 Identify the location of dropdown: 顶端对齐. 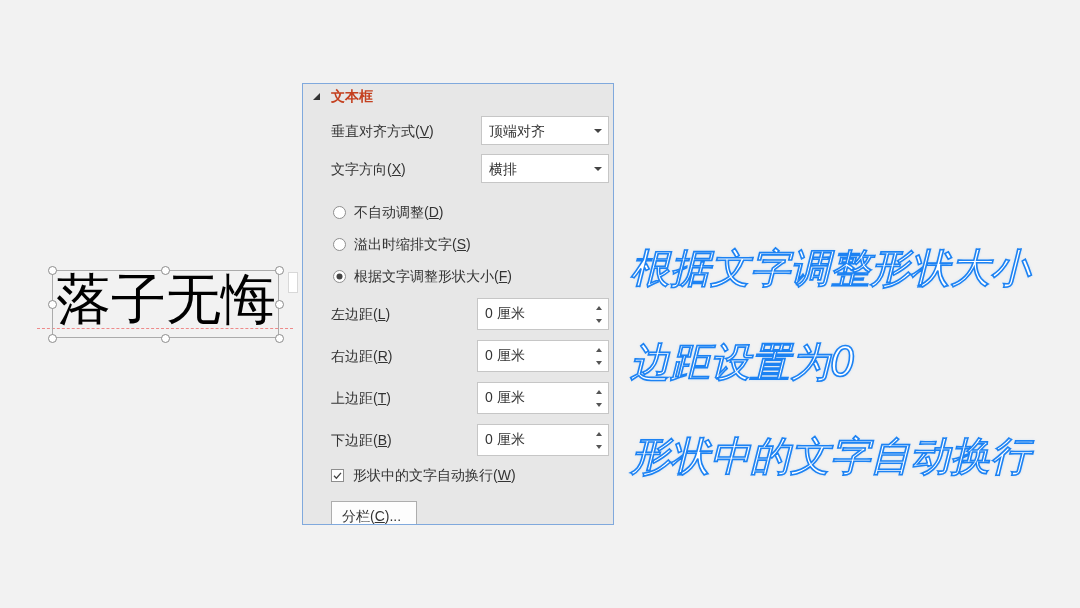
(545, 130).